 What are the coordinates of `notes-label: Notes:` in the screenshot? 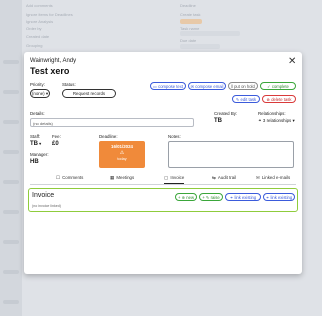 It's located at (174, 136).